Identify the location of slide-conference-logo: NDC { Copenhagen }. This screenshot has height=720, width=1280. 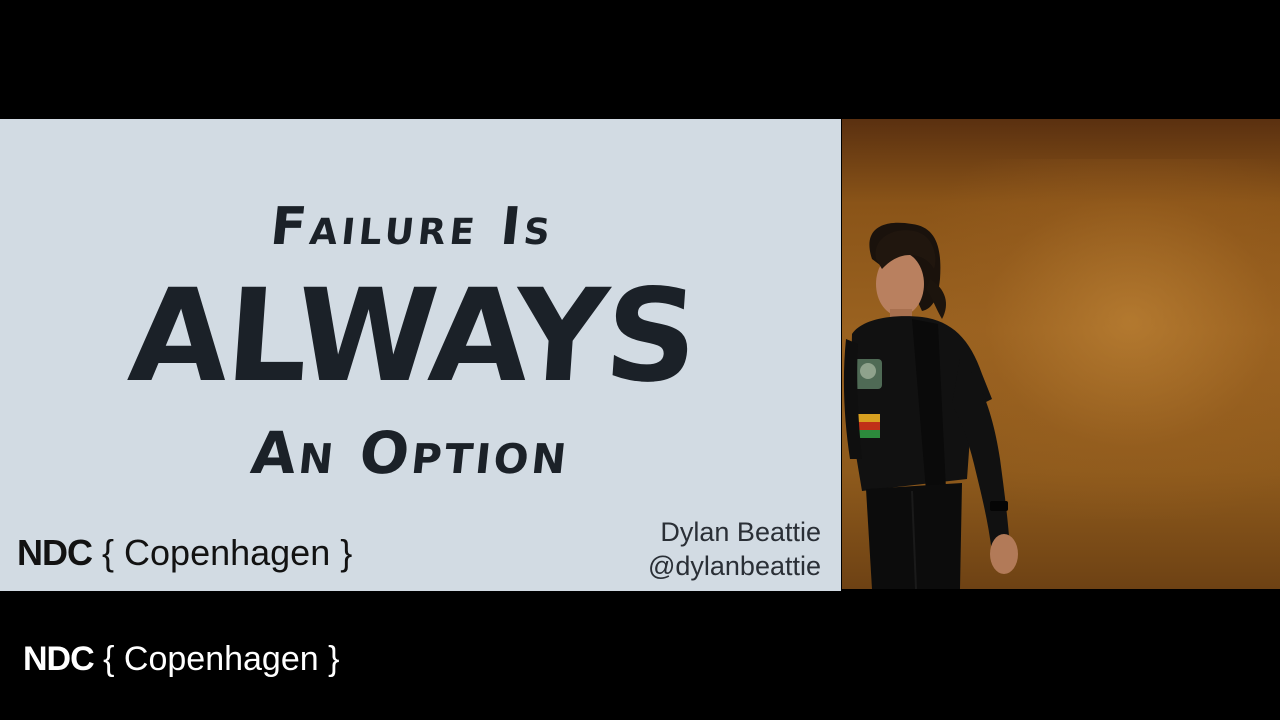
(184, 553).